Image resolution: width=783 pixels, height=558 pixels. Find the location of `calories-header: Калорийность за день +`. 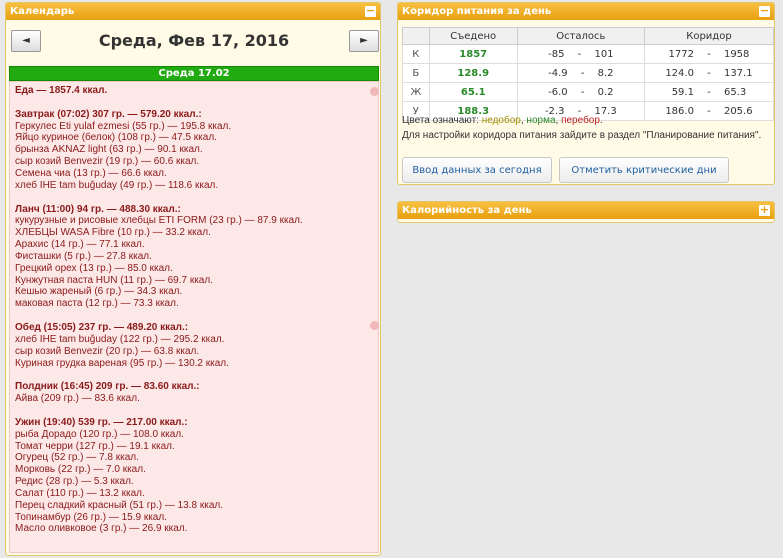

calories-header: Калорийность за день + is located at coordinates (586, 210).